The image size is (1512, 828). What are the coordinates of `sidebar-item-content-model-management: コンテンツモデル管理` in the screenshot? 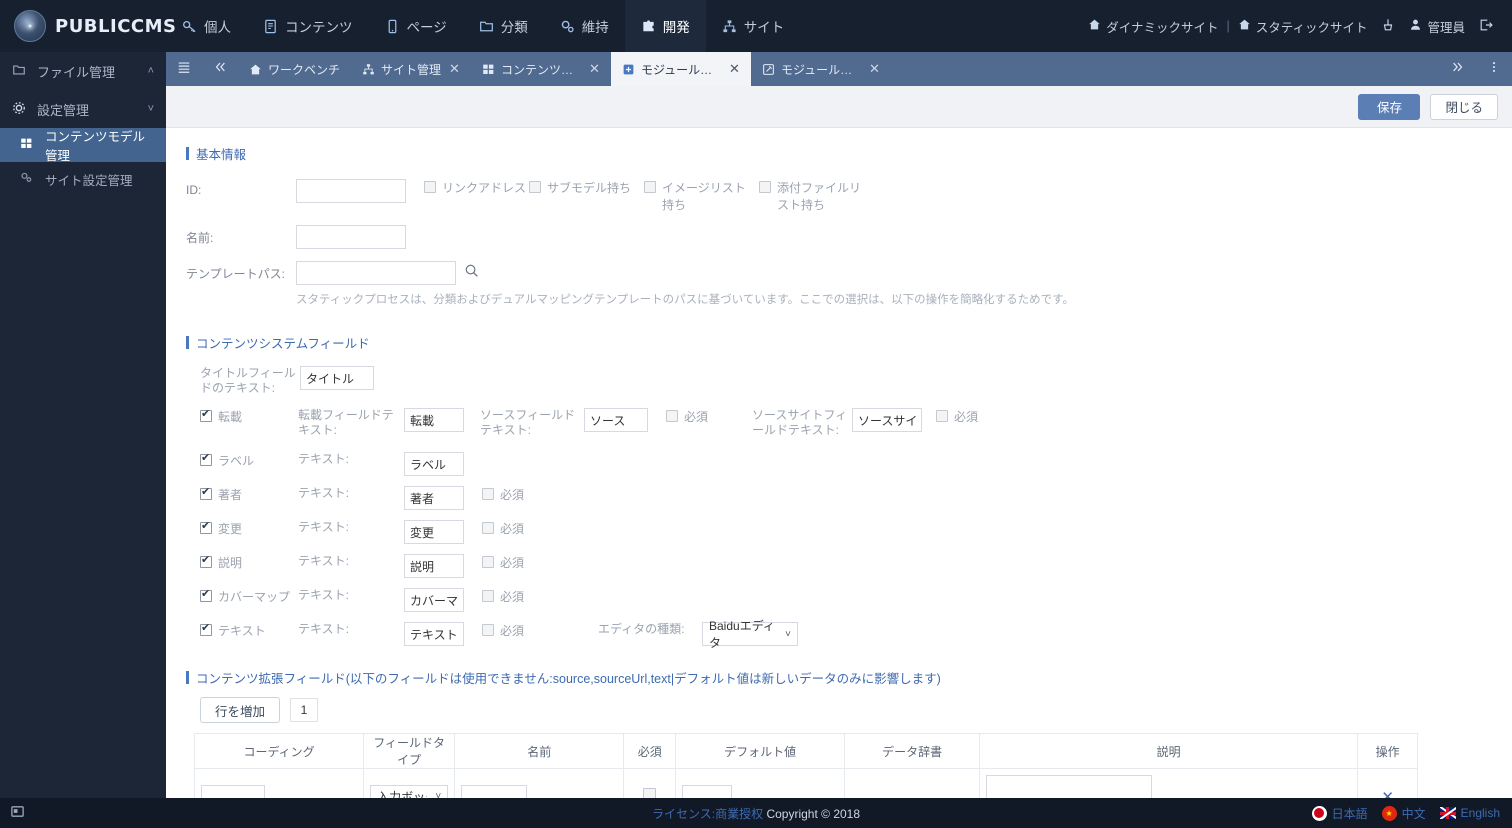 It's located at (83, 145).